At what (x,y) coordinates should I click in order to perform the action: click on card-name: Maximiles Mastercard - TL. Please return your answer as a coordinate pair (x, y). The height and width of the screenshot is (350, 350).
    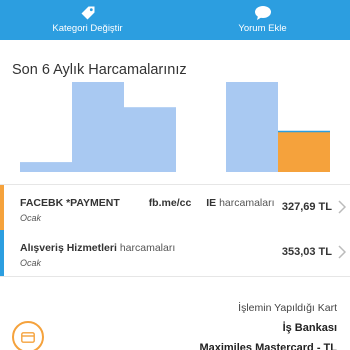
    Looking at the image, I should click on (268, 346).